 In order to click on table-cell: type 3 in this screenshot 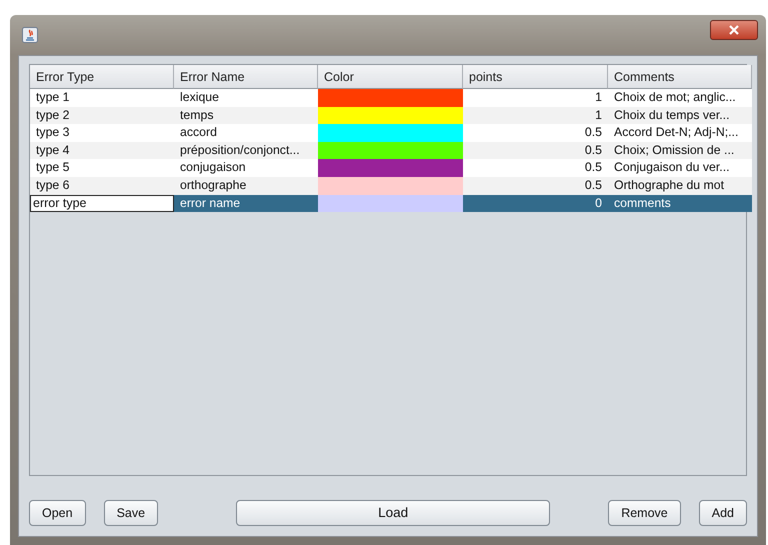, I will do `click(102, 133)`.